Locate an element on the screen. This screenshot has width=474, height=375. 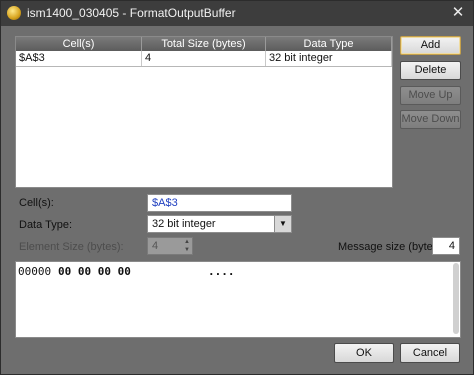
table-row: $A$3 4 32 bit integer is located at coordinates (204, 59).